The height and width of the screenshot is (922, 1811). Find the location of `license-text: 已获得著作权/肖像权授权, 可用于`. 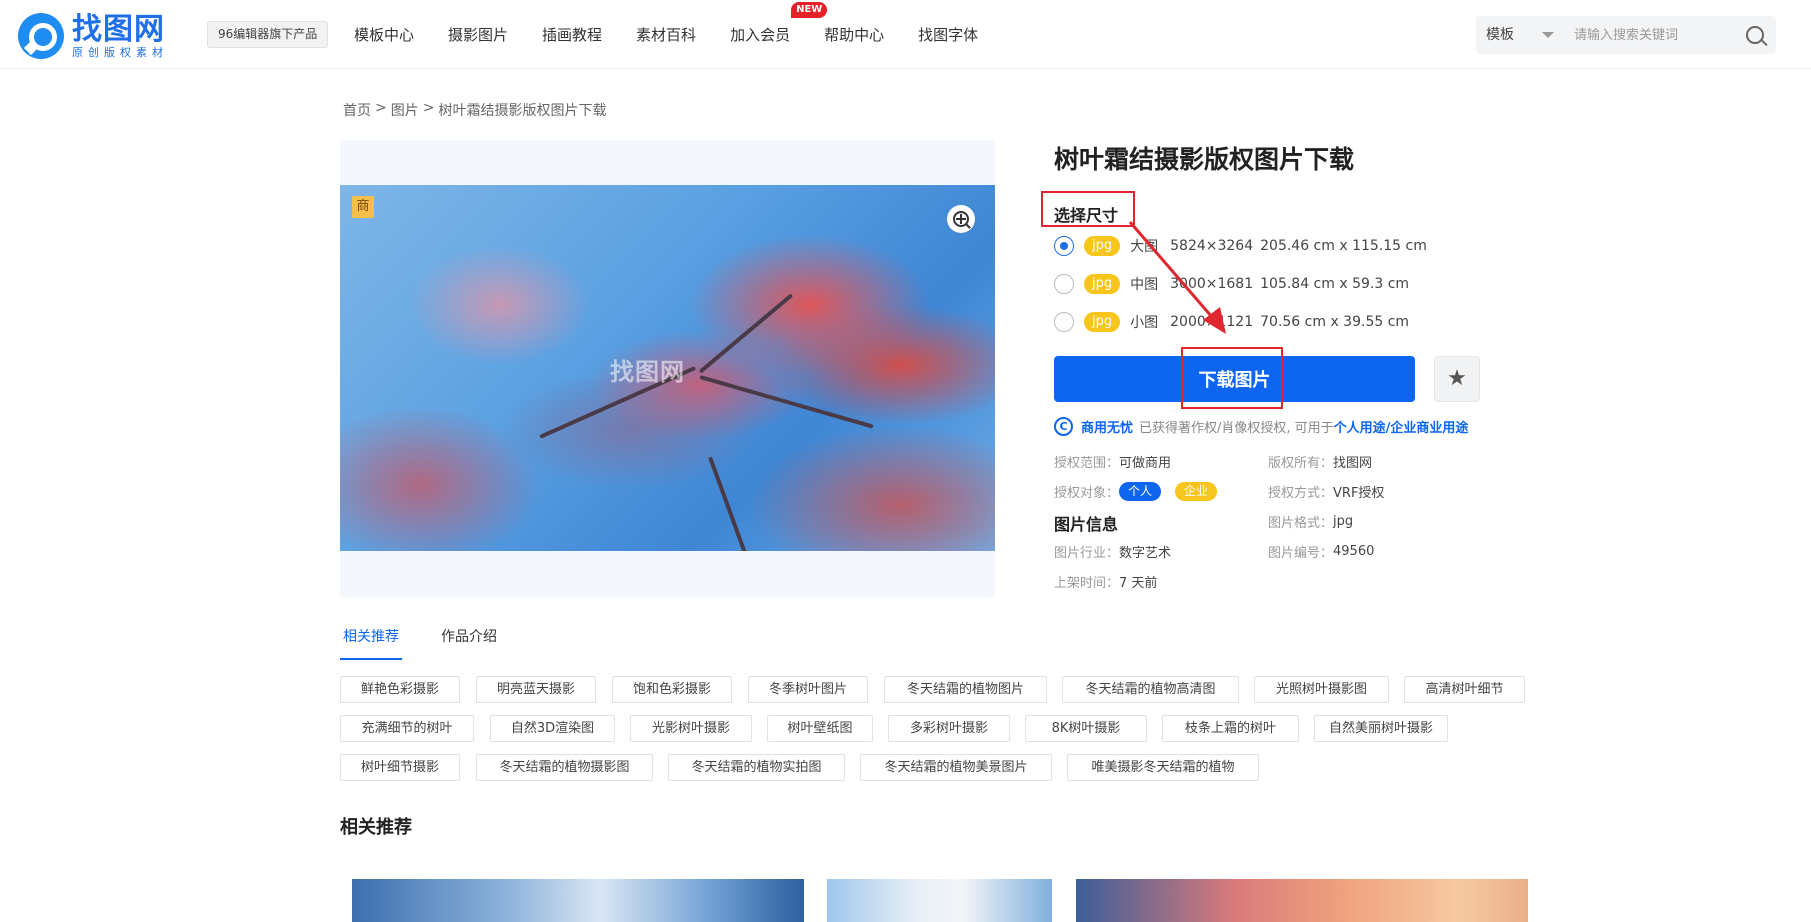

license-text: 已获得著作权/肖像权授权, 可用于 is located at coordinates (1236, 428).